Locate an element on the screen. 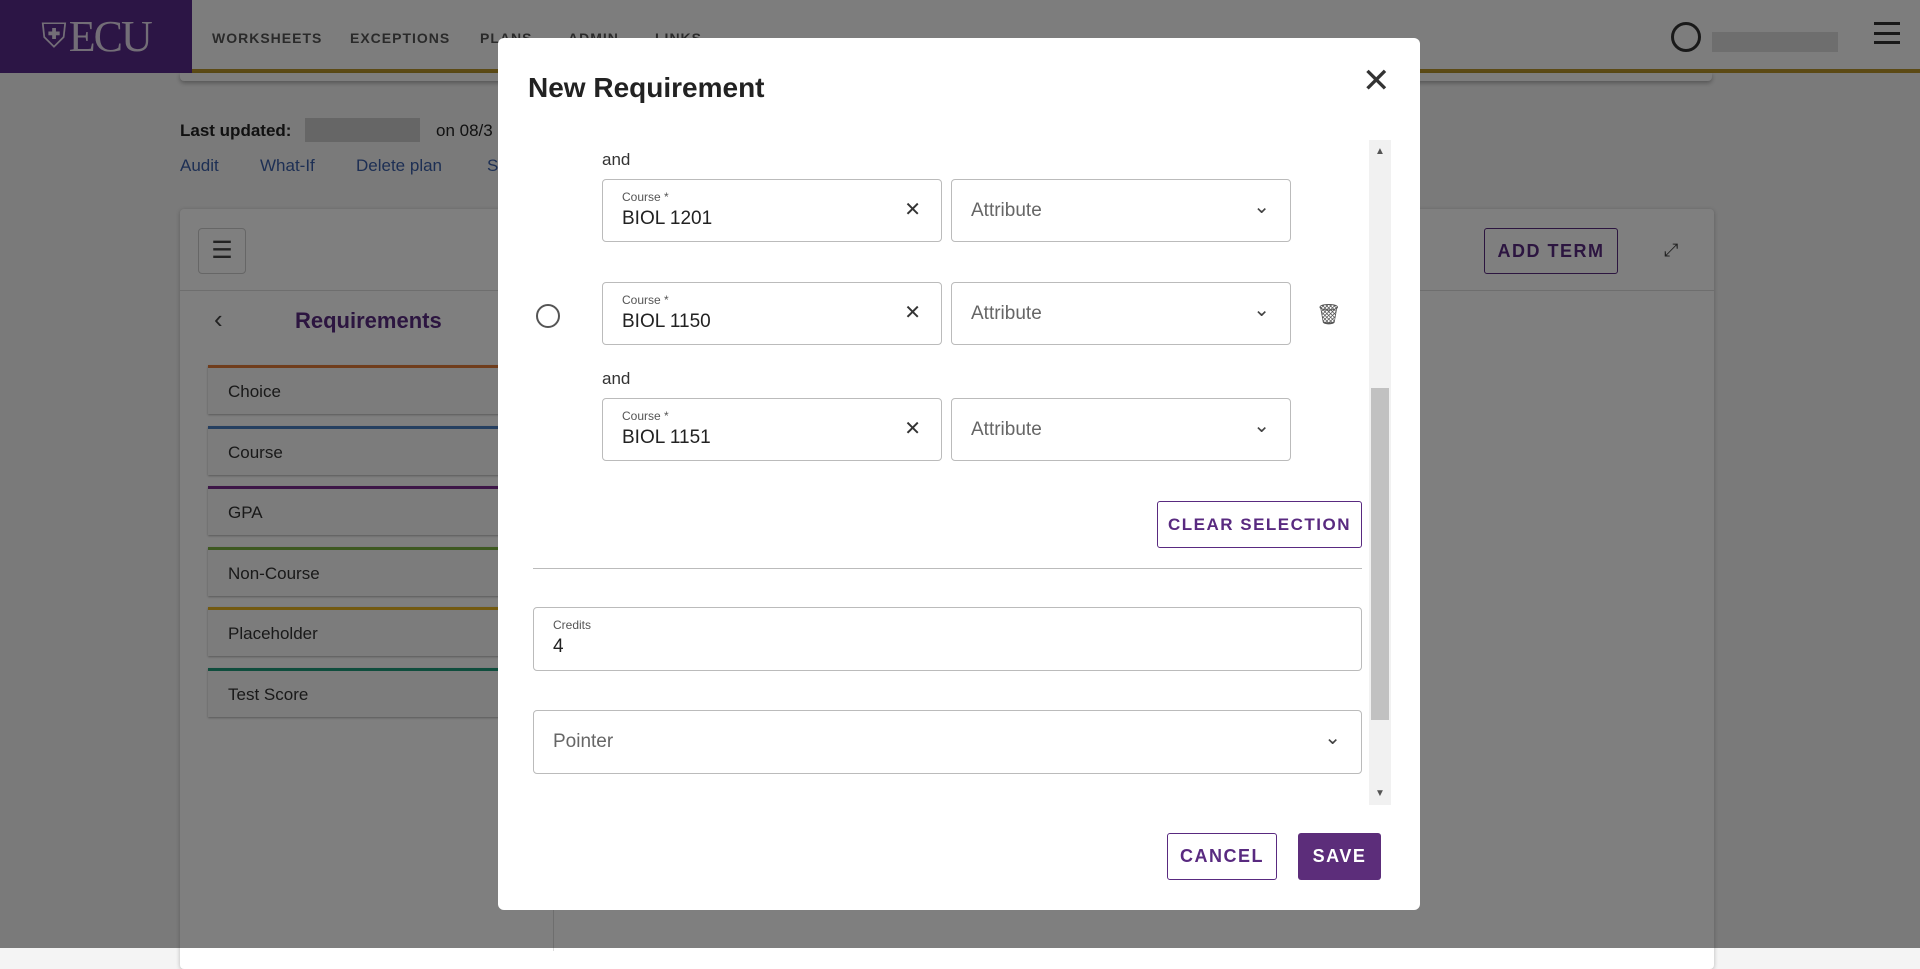  credits-value: 4 is located at coordinates (558, 646).